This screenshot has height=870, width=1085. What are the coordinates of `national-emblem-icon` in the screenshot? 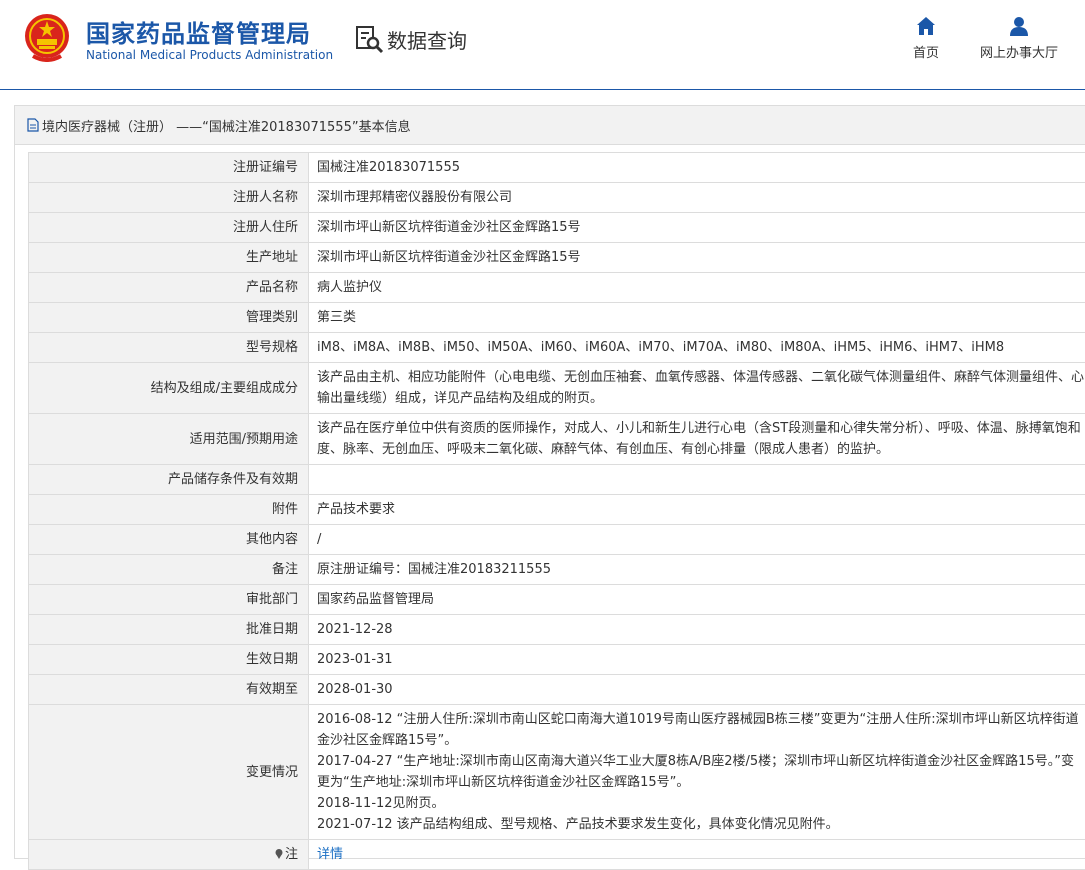 It's located at (47, 37).